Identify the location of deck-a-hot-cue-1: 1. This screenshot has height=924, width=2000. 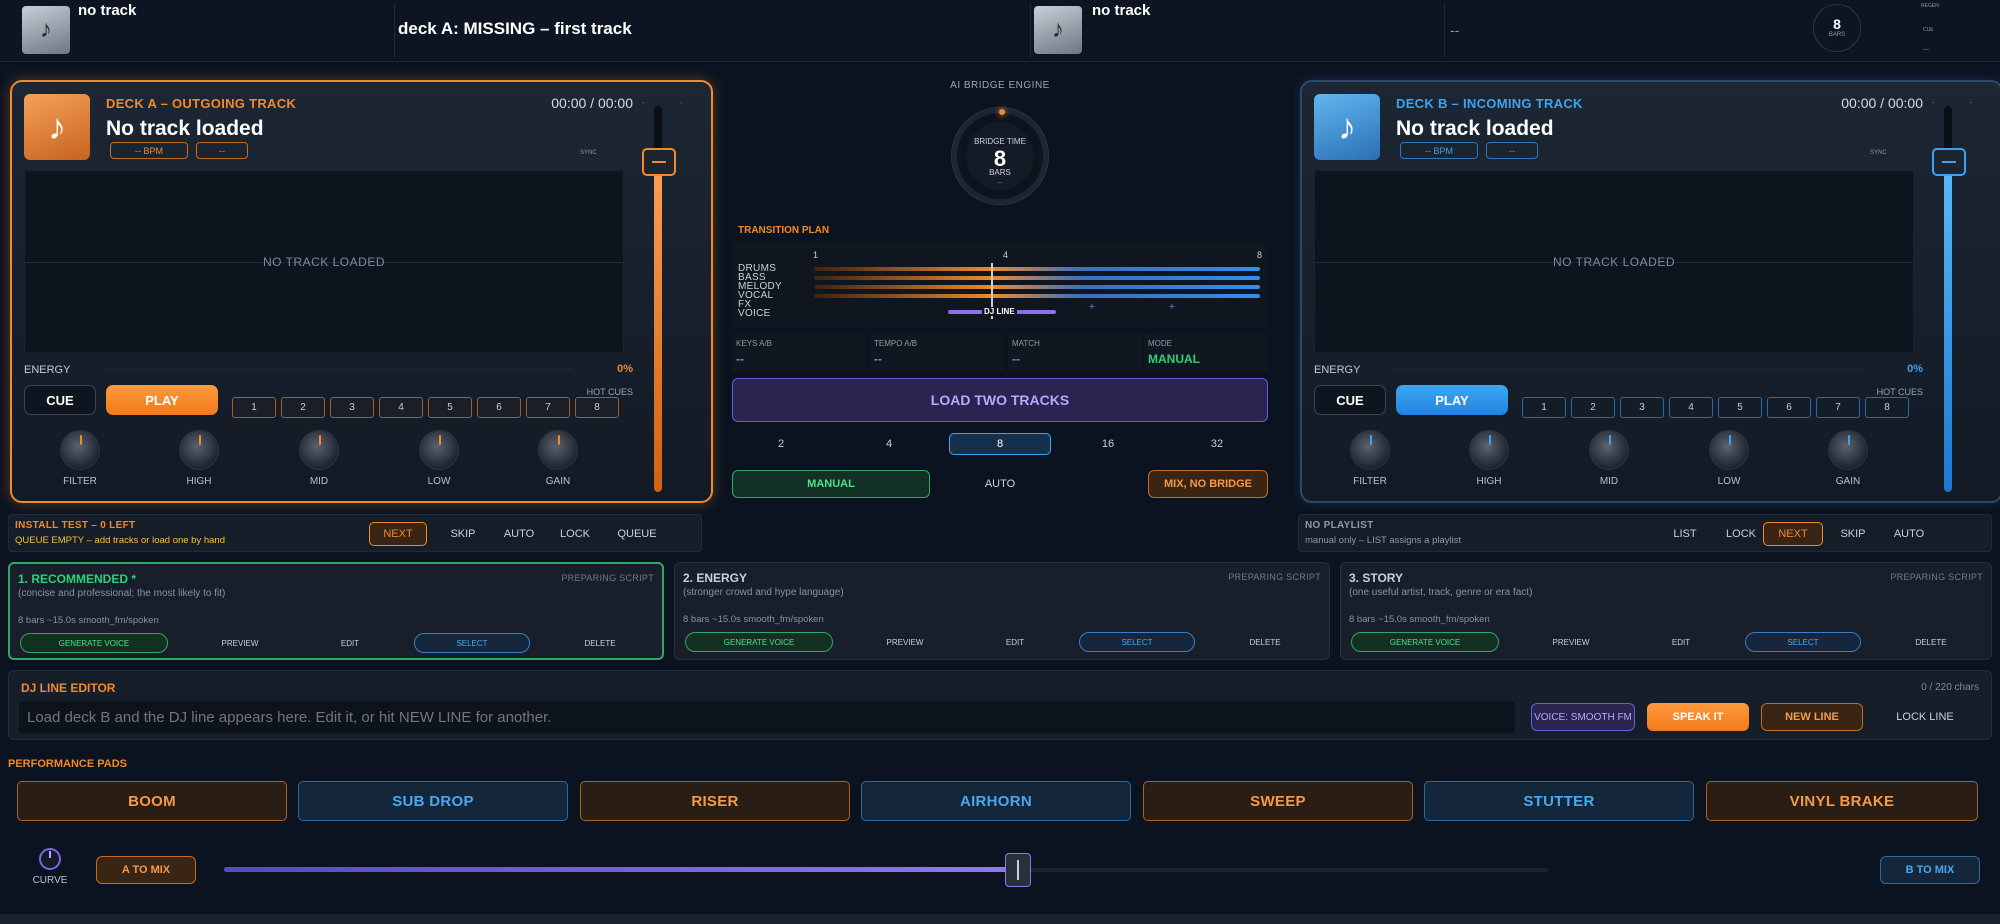
(254, 407).